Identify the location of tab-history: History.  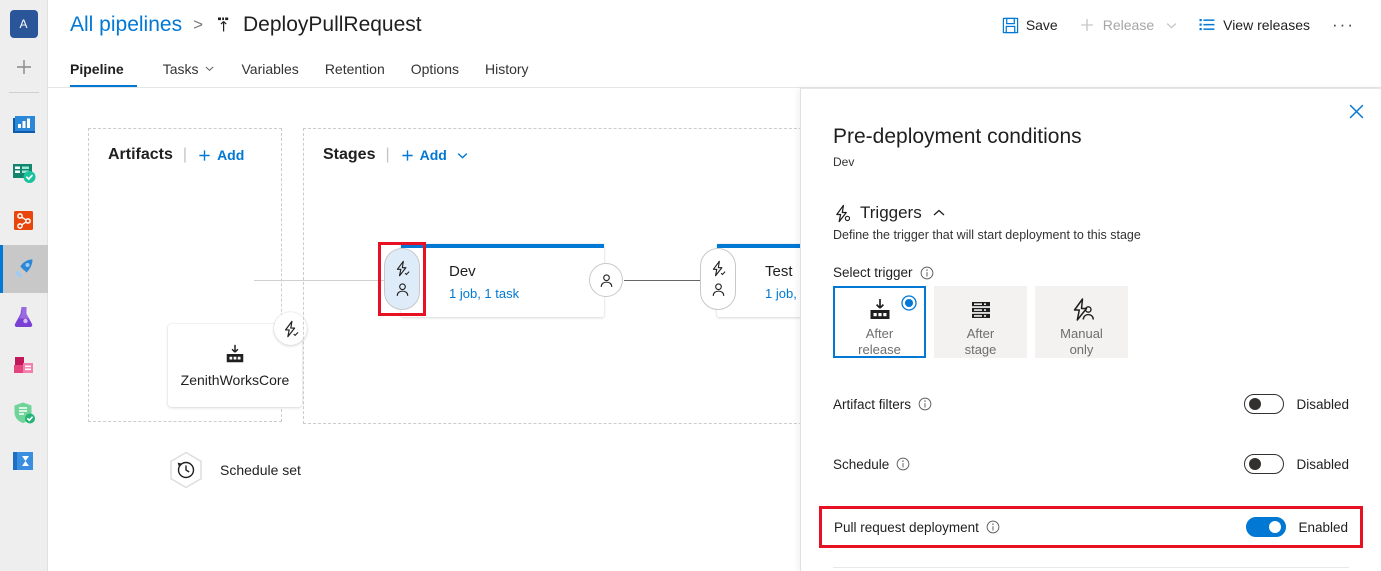
(507, 68).